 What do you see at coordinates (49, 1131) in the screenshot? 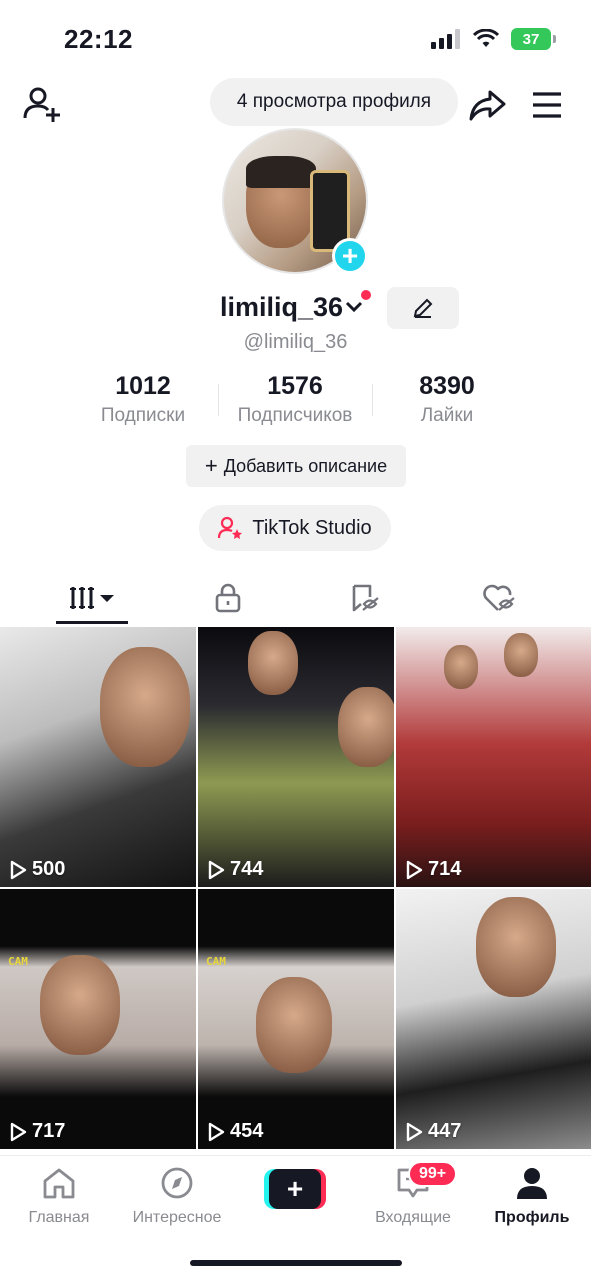
I see `view-count-value: 717` at bounding box center [49, 1131].